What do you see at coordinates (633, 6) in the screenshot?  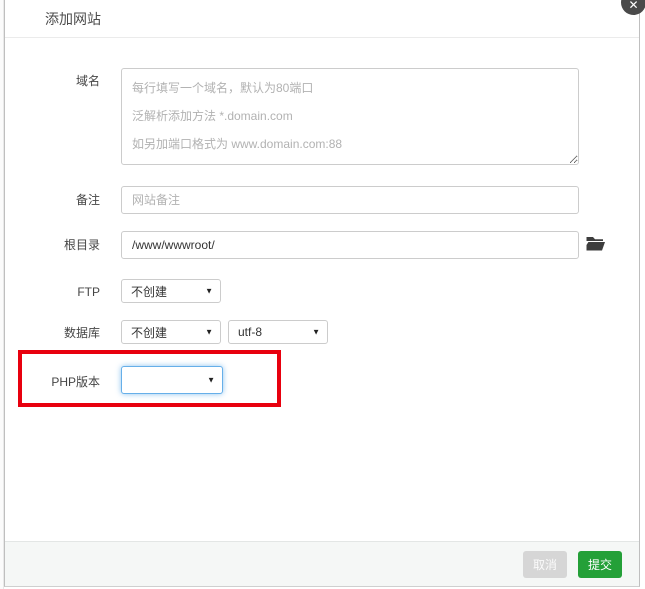 I see `close-icon: ✕` at bounding box center [633, 6].